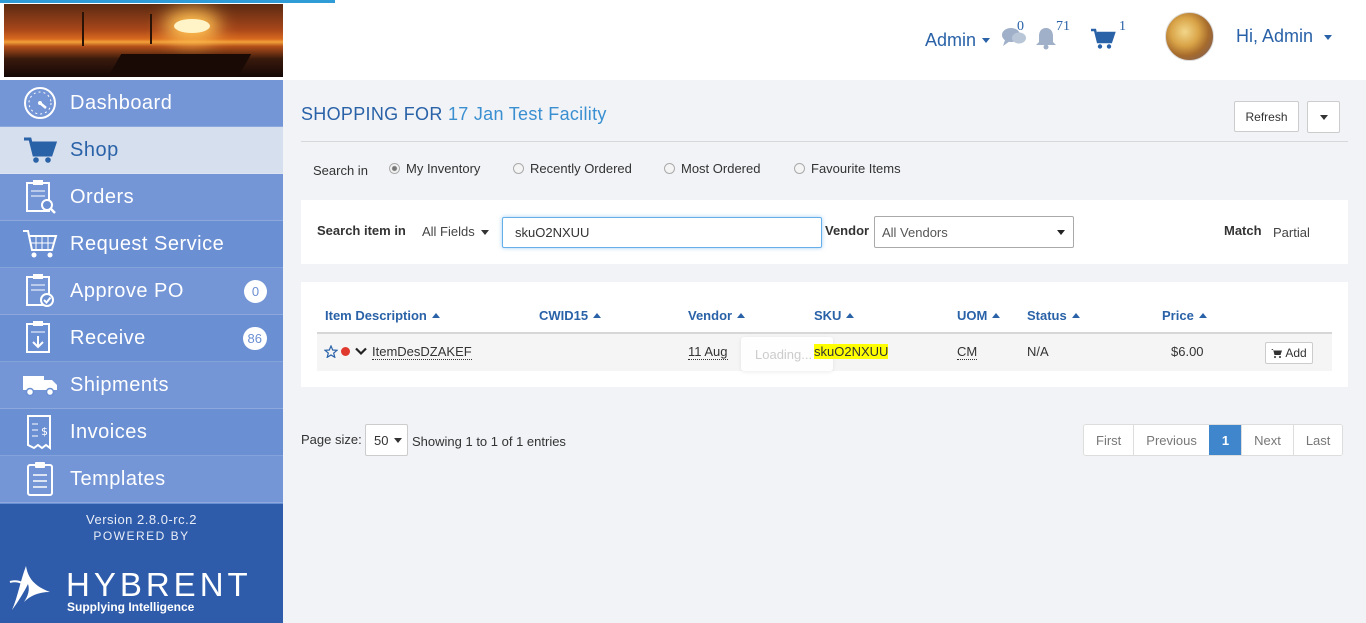 This screenshot has width=1366, height=623. I want to click on search-option-favourite-items: Favourite Items, so click(847, 168).